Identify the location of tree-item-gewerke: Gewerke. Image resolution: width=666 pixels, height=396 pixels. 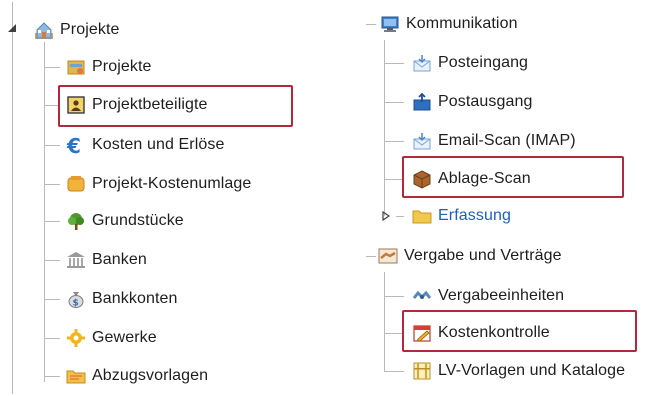
(111, 338).